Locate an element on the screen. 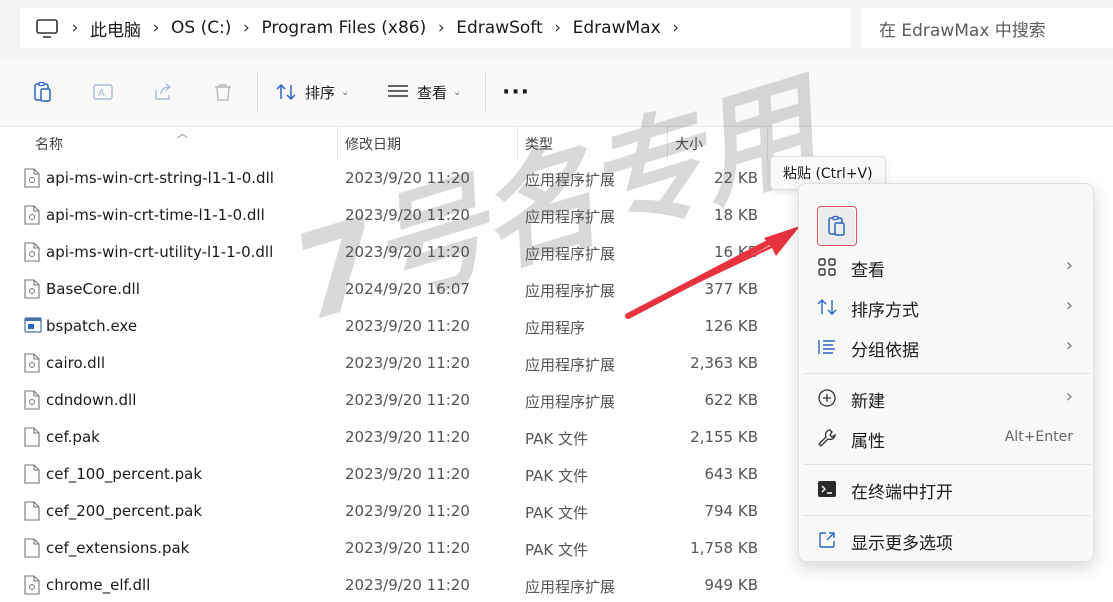  more-options-button: ··· is located at coordinates (515, 92).